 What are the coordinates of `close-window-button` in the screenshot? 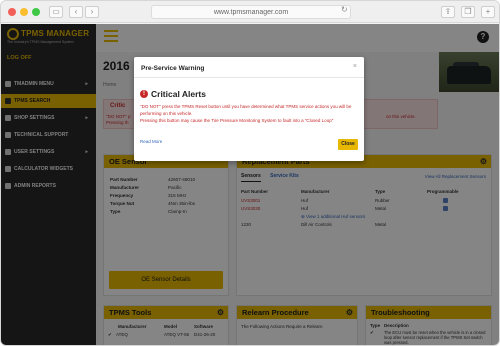 It's located at (12, 12).